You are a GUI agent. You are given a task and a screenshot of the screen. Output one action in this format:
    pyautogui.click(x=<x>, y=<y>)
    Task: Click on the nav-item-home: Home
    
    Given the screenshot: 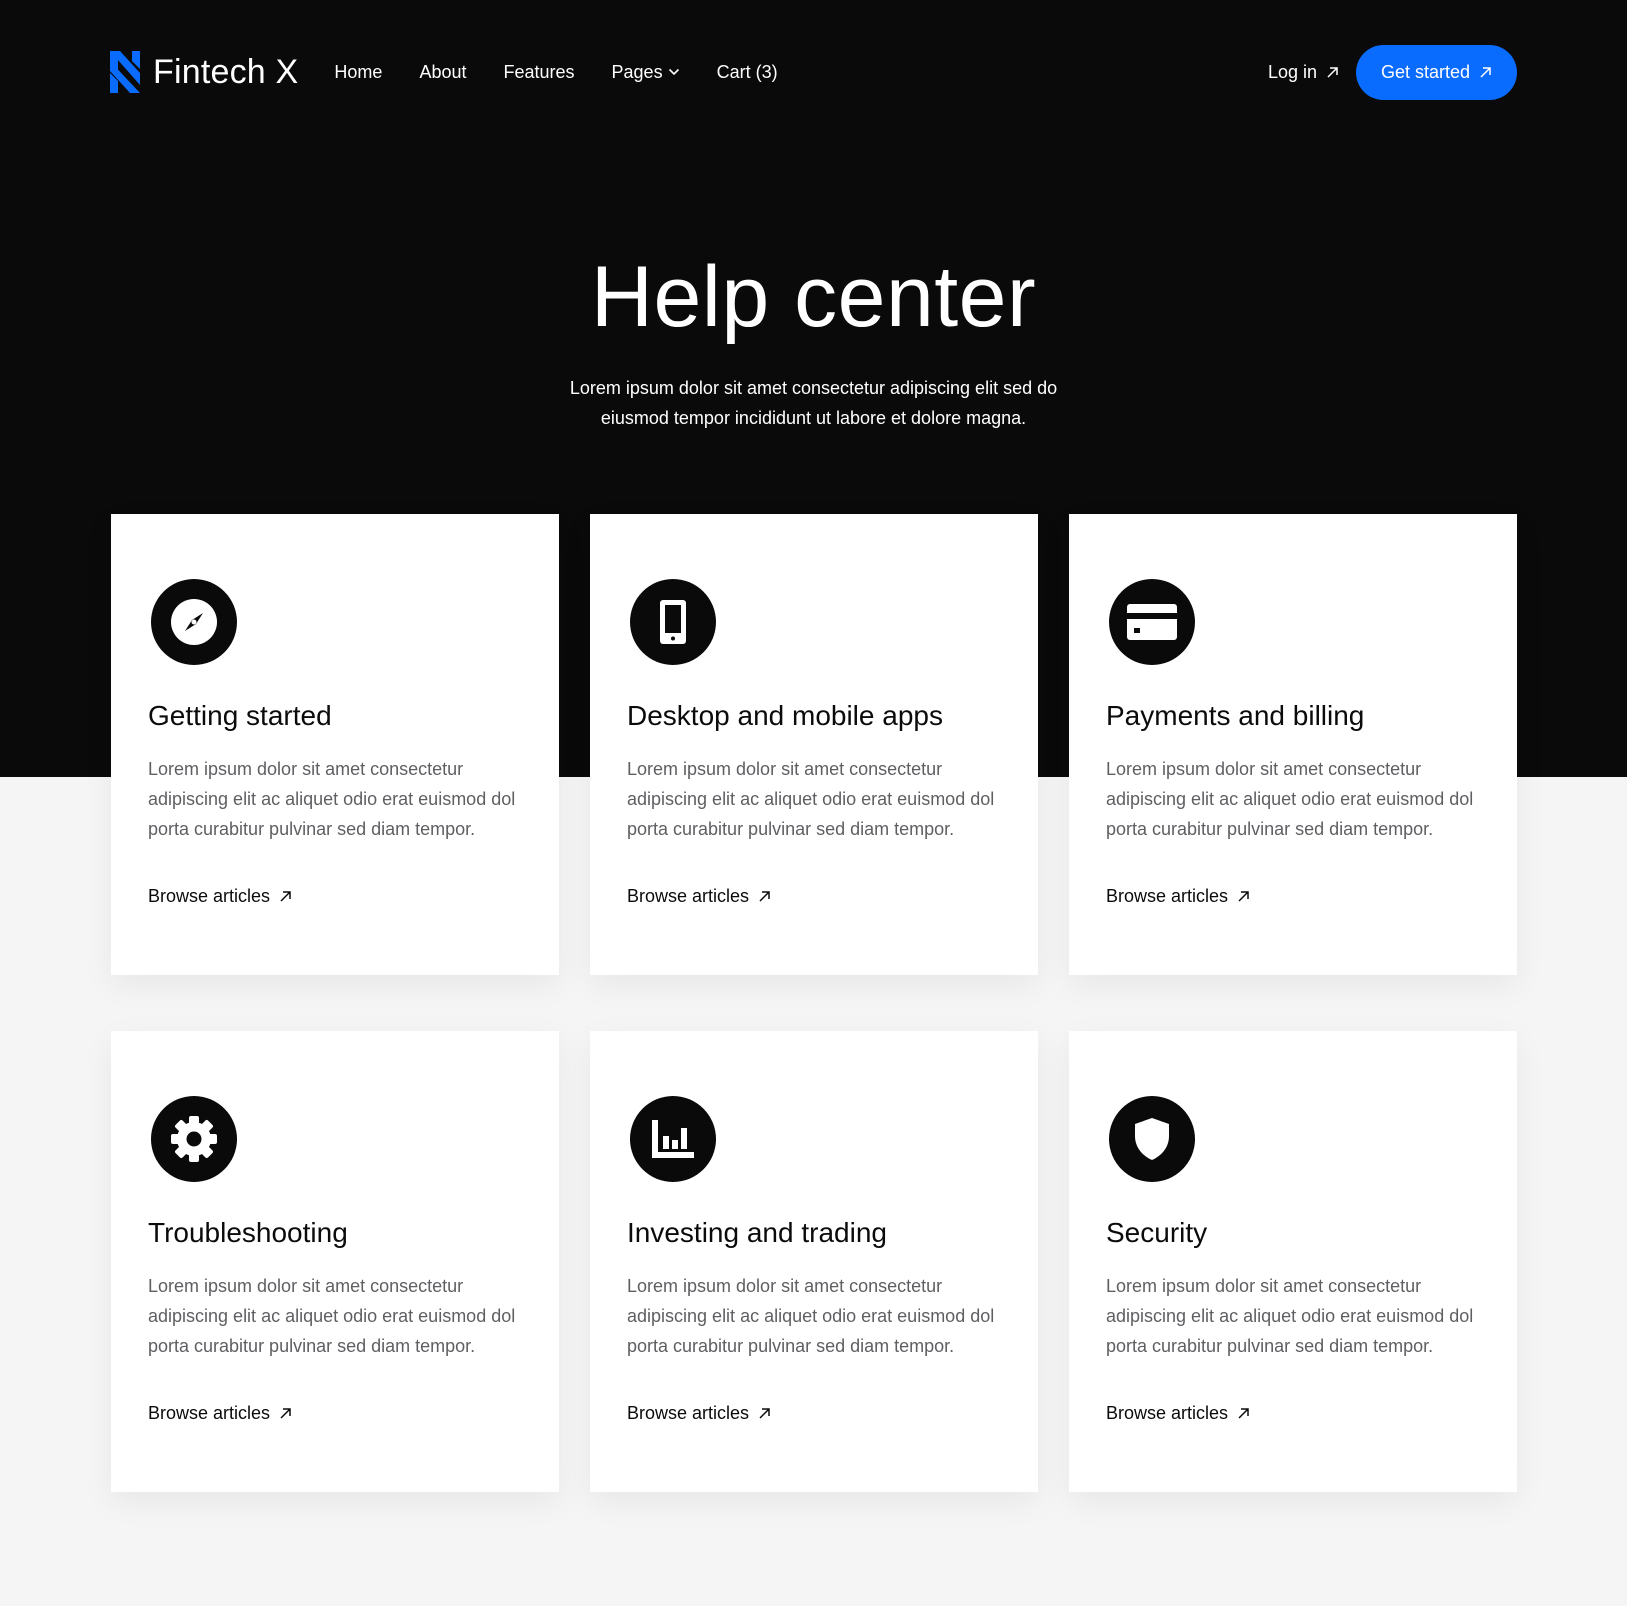 What is the action you would take?
    pyautogui.click(x=358, y=72)
    